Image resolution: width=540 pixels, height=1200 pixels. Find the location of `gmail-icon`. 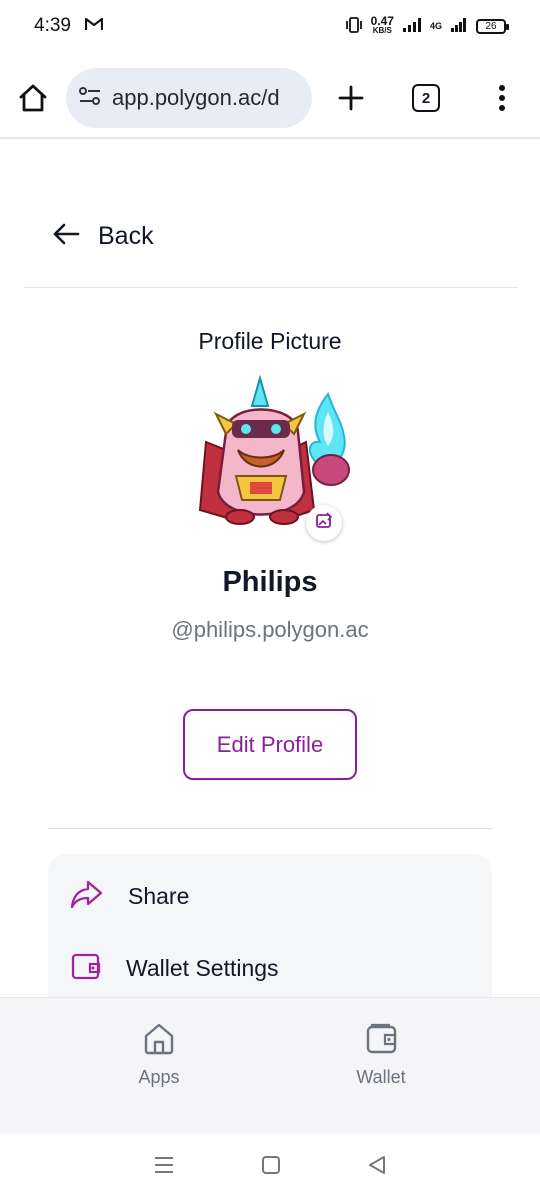

gmail-icon is located at coordinates (94, 26).